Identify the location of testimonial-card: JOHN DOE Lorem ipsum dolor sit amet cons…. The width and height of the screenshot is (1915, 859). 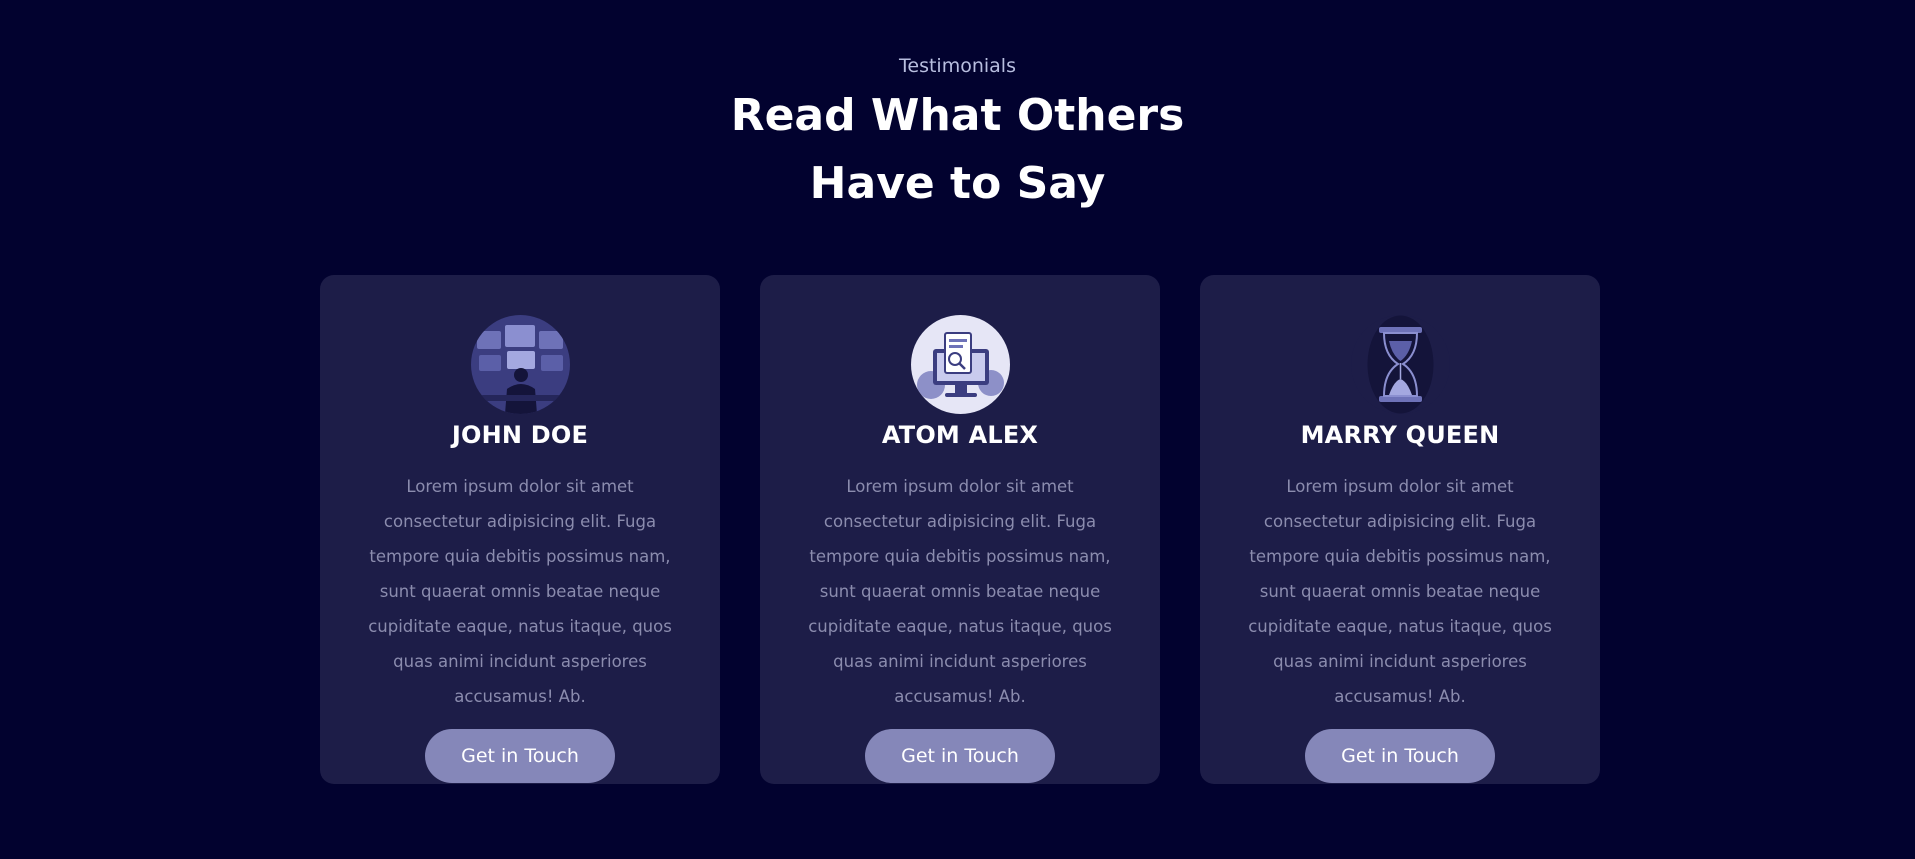
(520, 529).